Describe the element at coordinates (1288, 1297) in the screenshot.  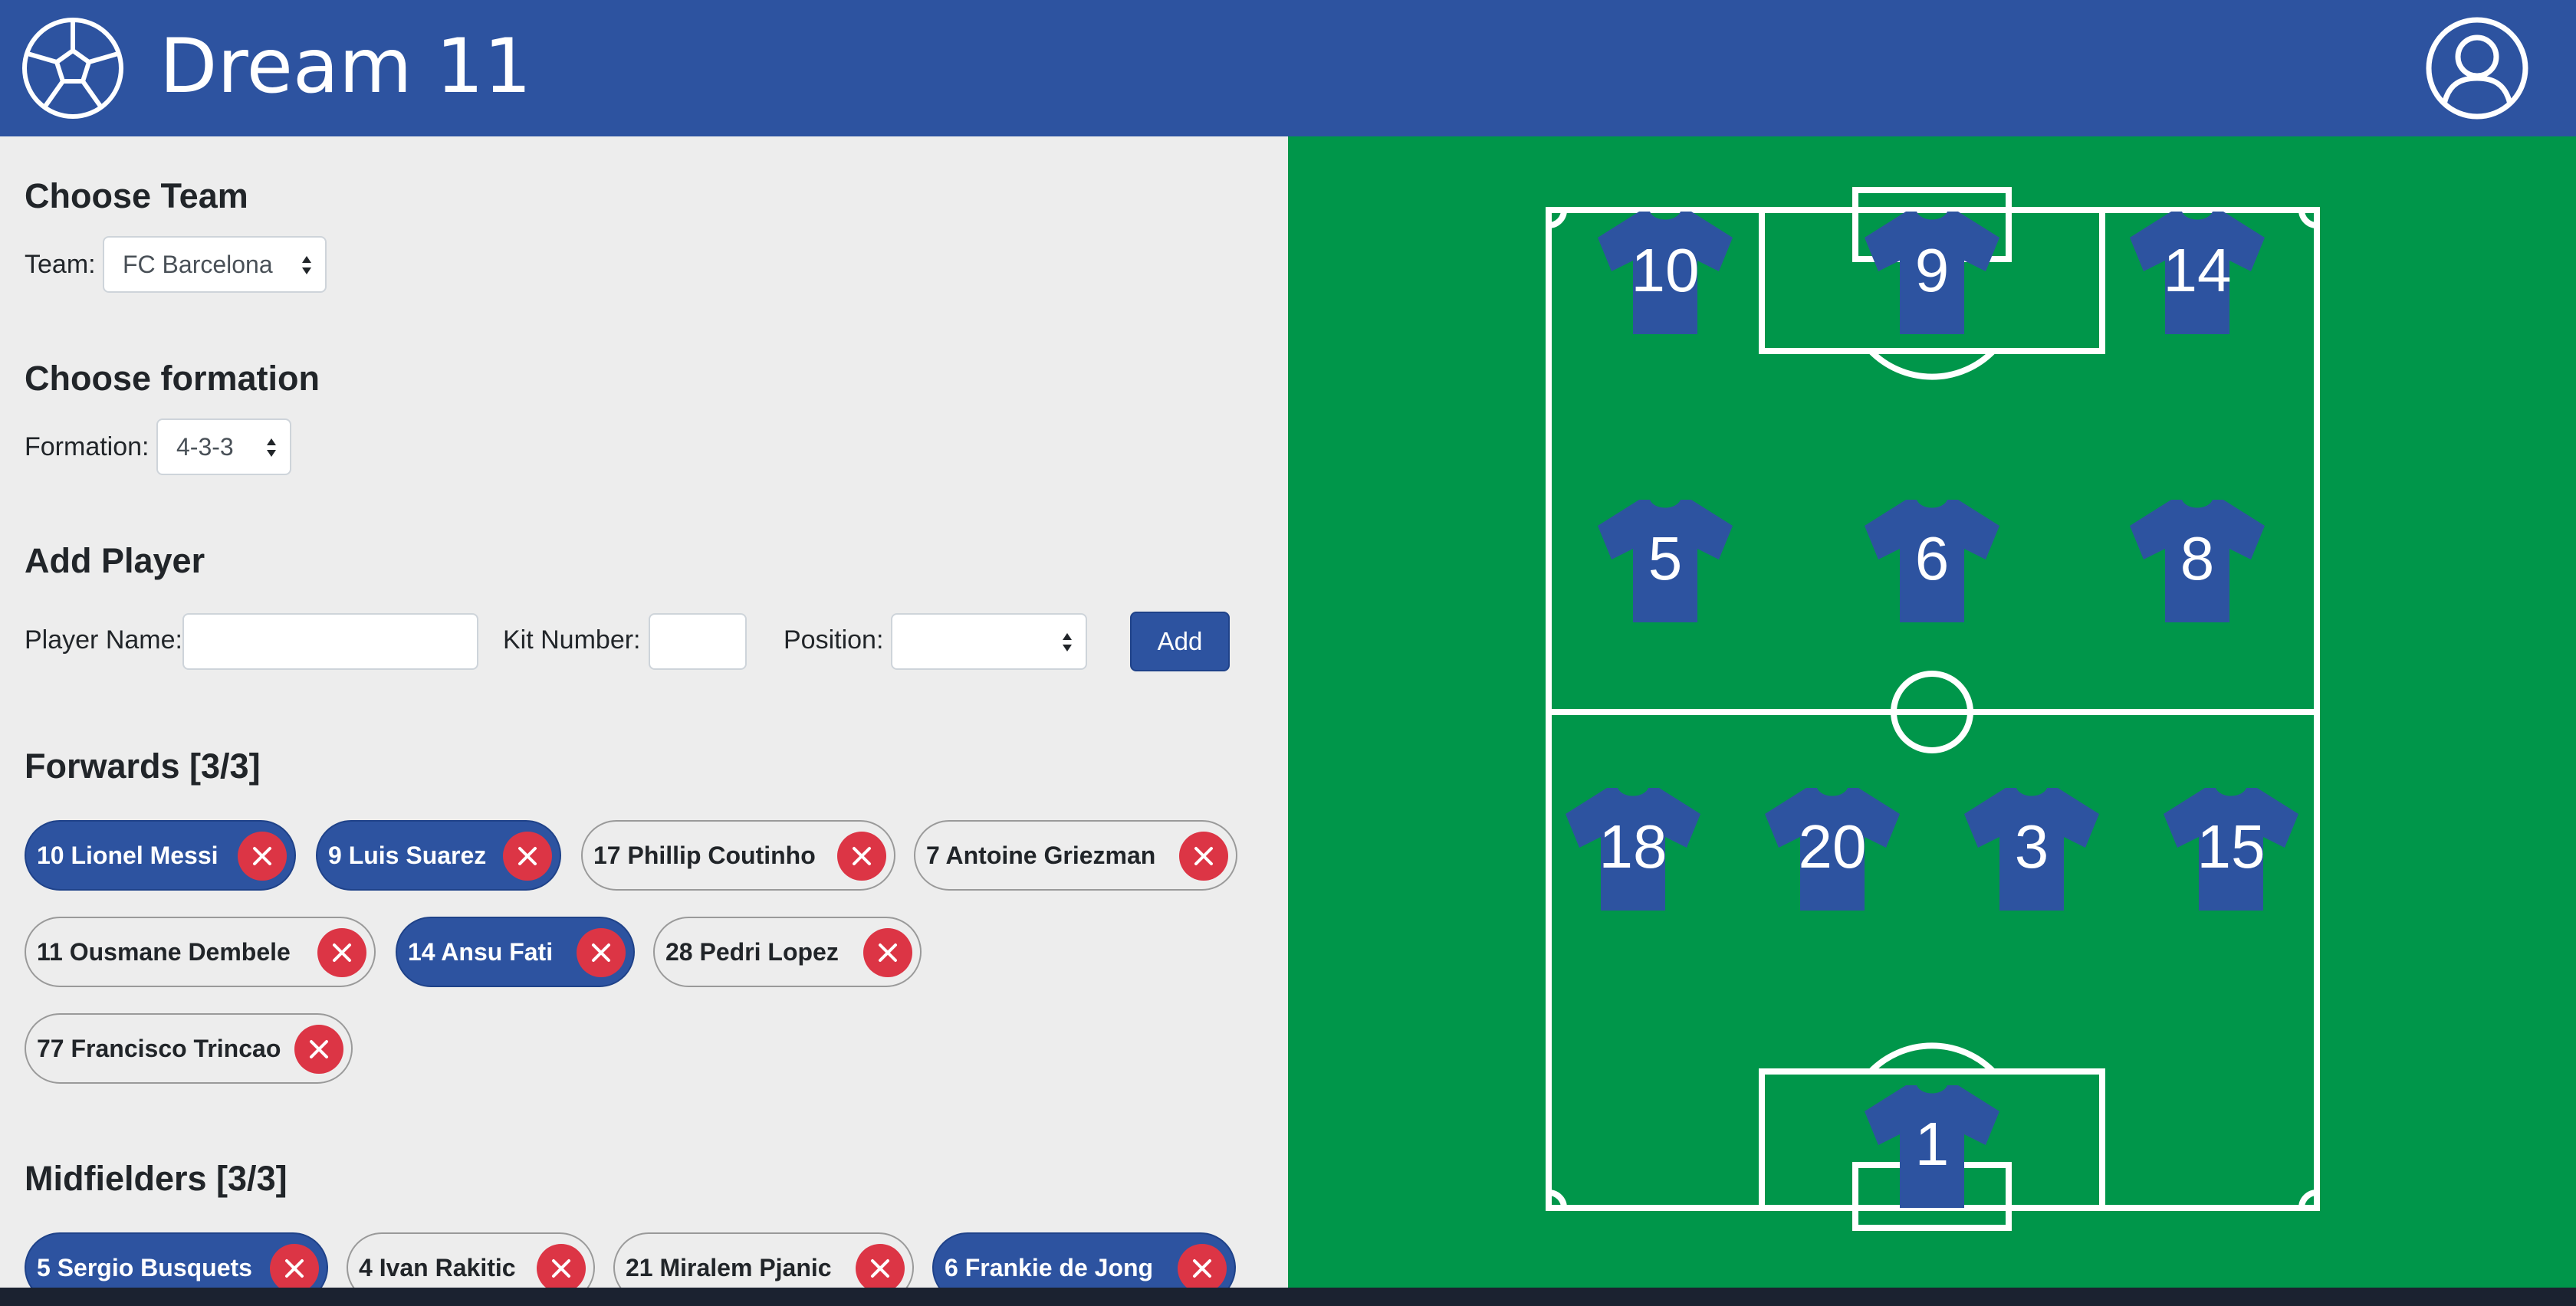
I see `os-taskbar` at that location.